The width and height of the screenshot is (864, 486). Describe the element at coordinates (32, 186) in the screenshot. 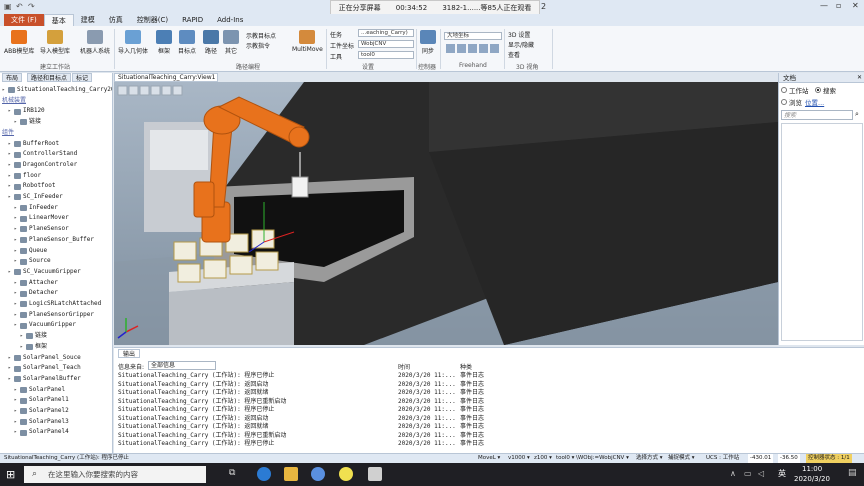

I see `tree-item: ▸ Robotfoot` at that location.